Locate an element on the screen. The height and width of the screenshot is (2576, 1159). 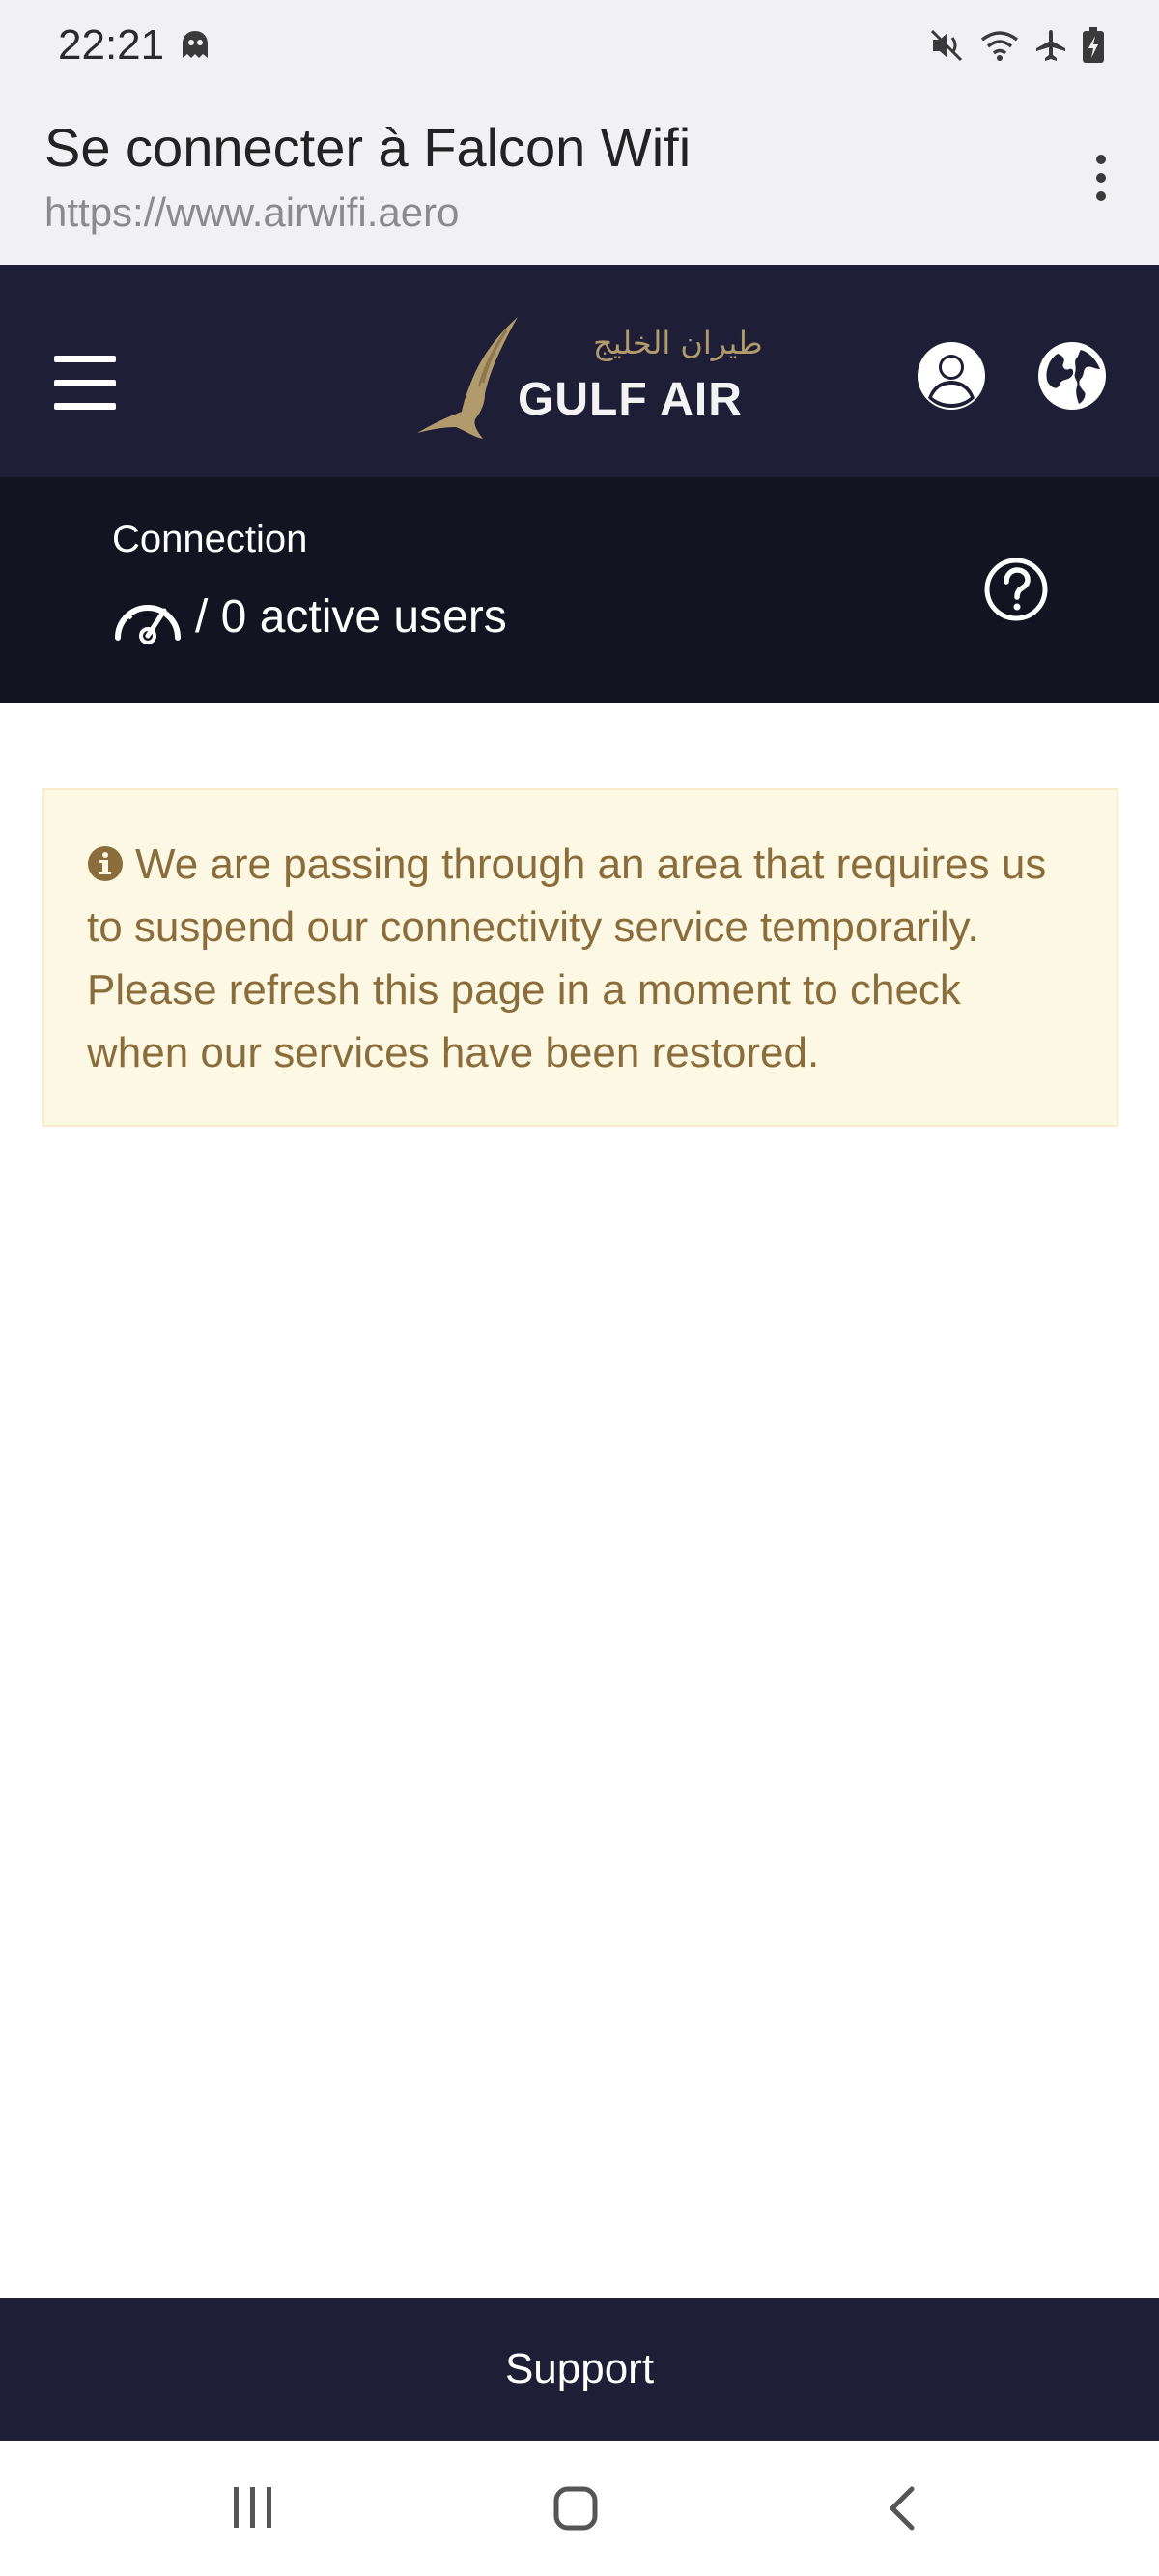
battery-charging-icon is located at coordinates (1093, 45).